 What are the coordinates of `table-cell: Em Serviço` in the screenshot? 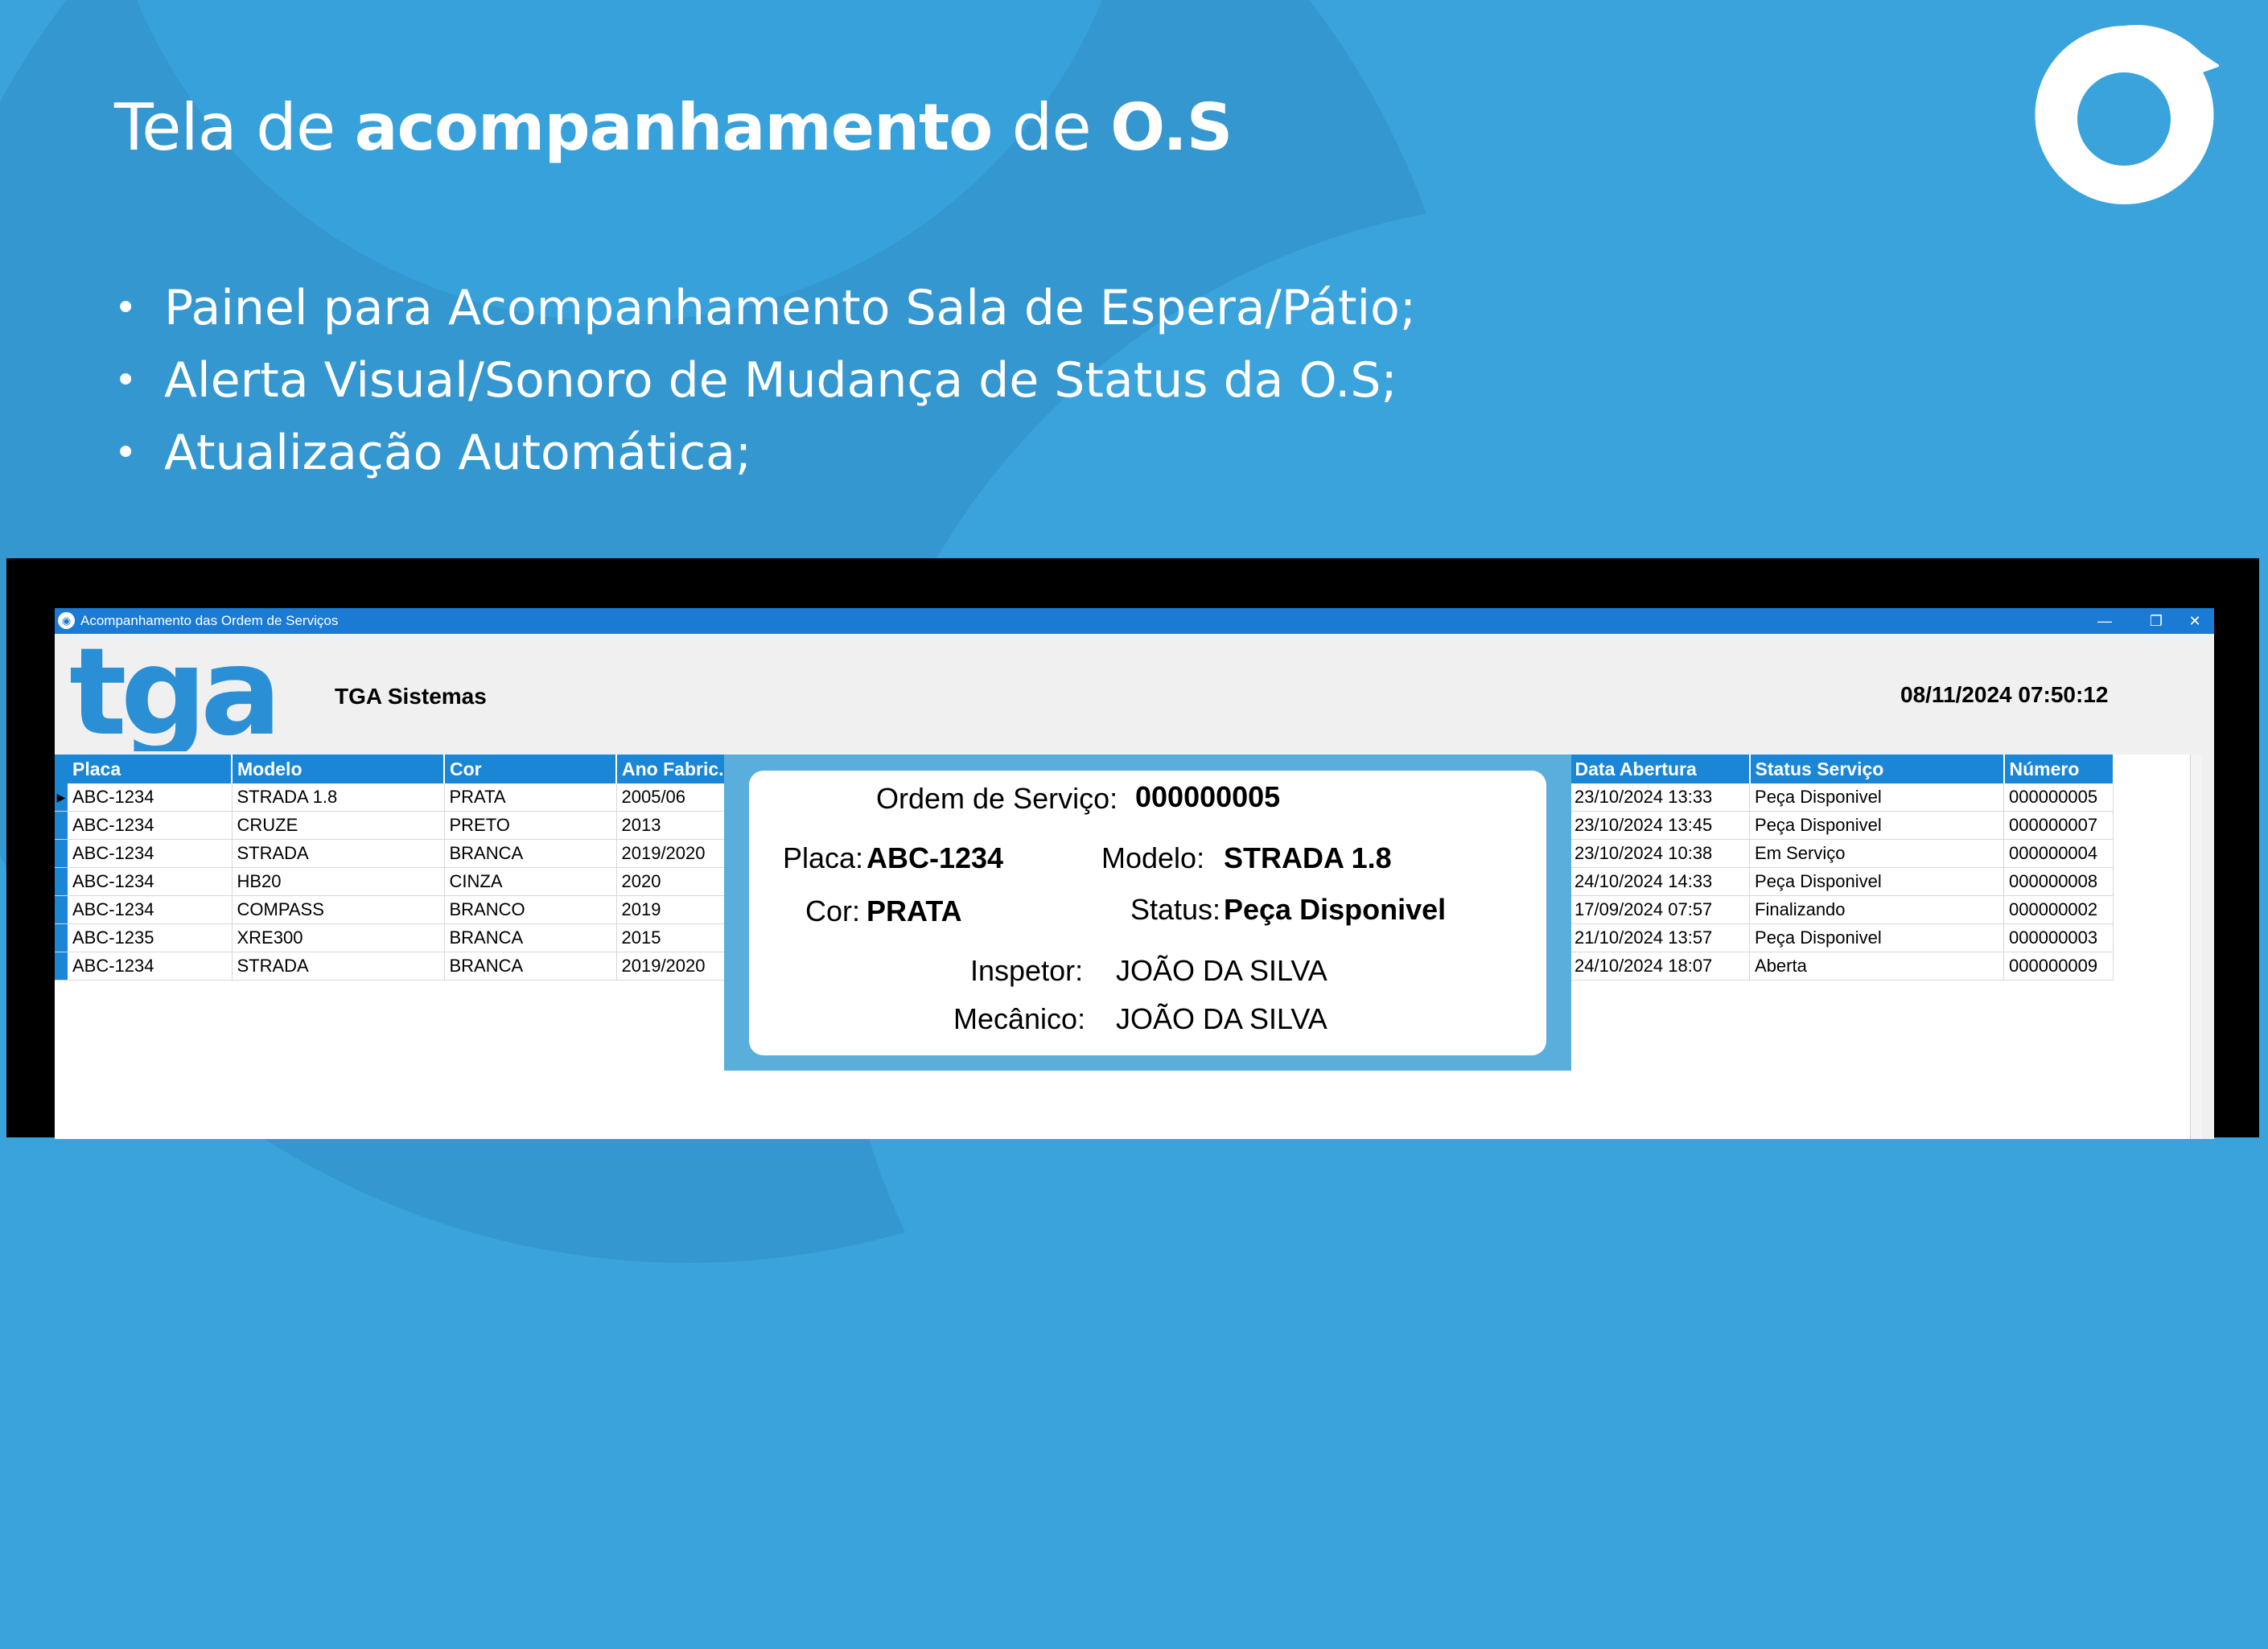 It's located at (1877, 853).